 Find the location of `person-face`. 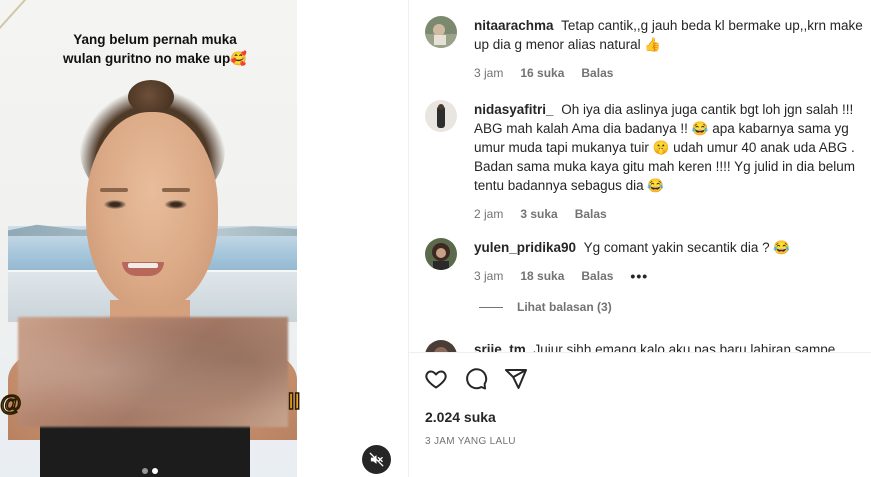

person-face is located at coordinates (152, 211).